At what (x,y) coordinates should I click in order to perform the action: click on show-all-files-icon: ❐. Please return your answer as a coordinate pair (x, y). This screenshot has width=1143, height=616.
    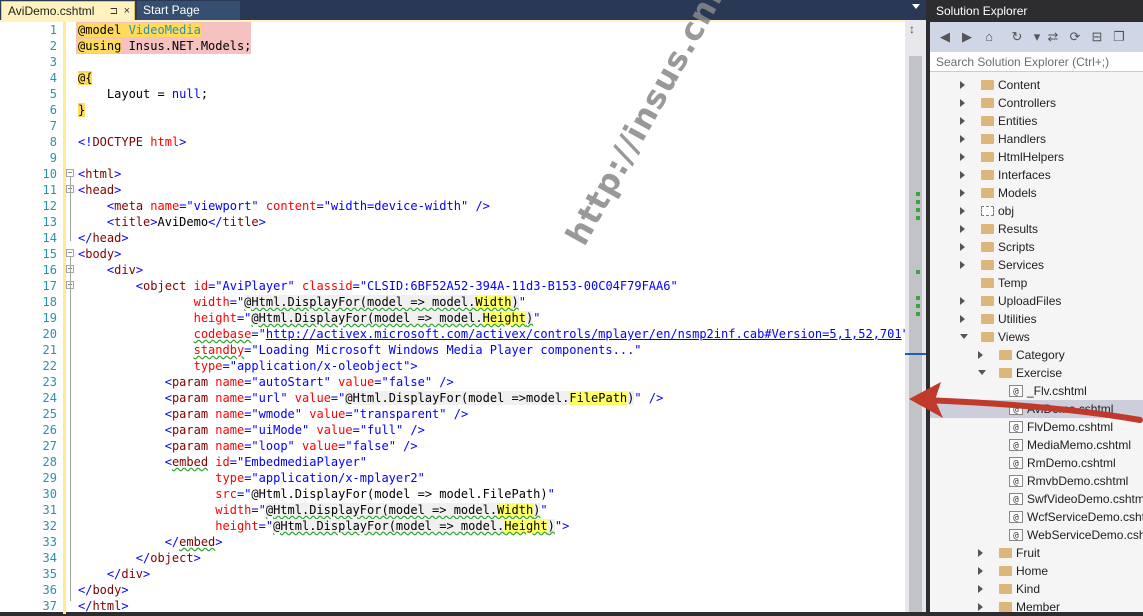
    Looking at the image, I should click on (1119, 37).